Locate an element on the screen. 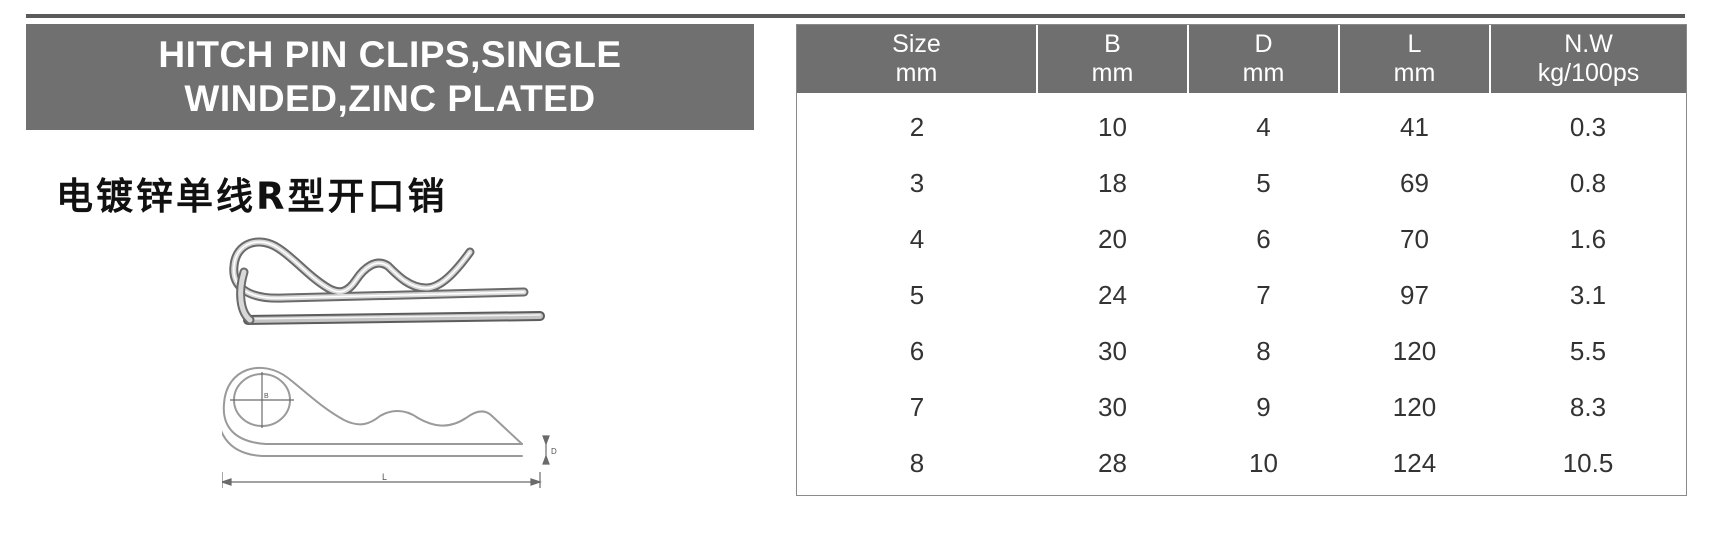  cell-d: 8 is located at coordinates (1263, 350).